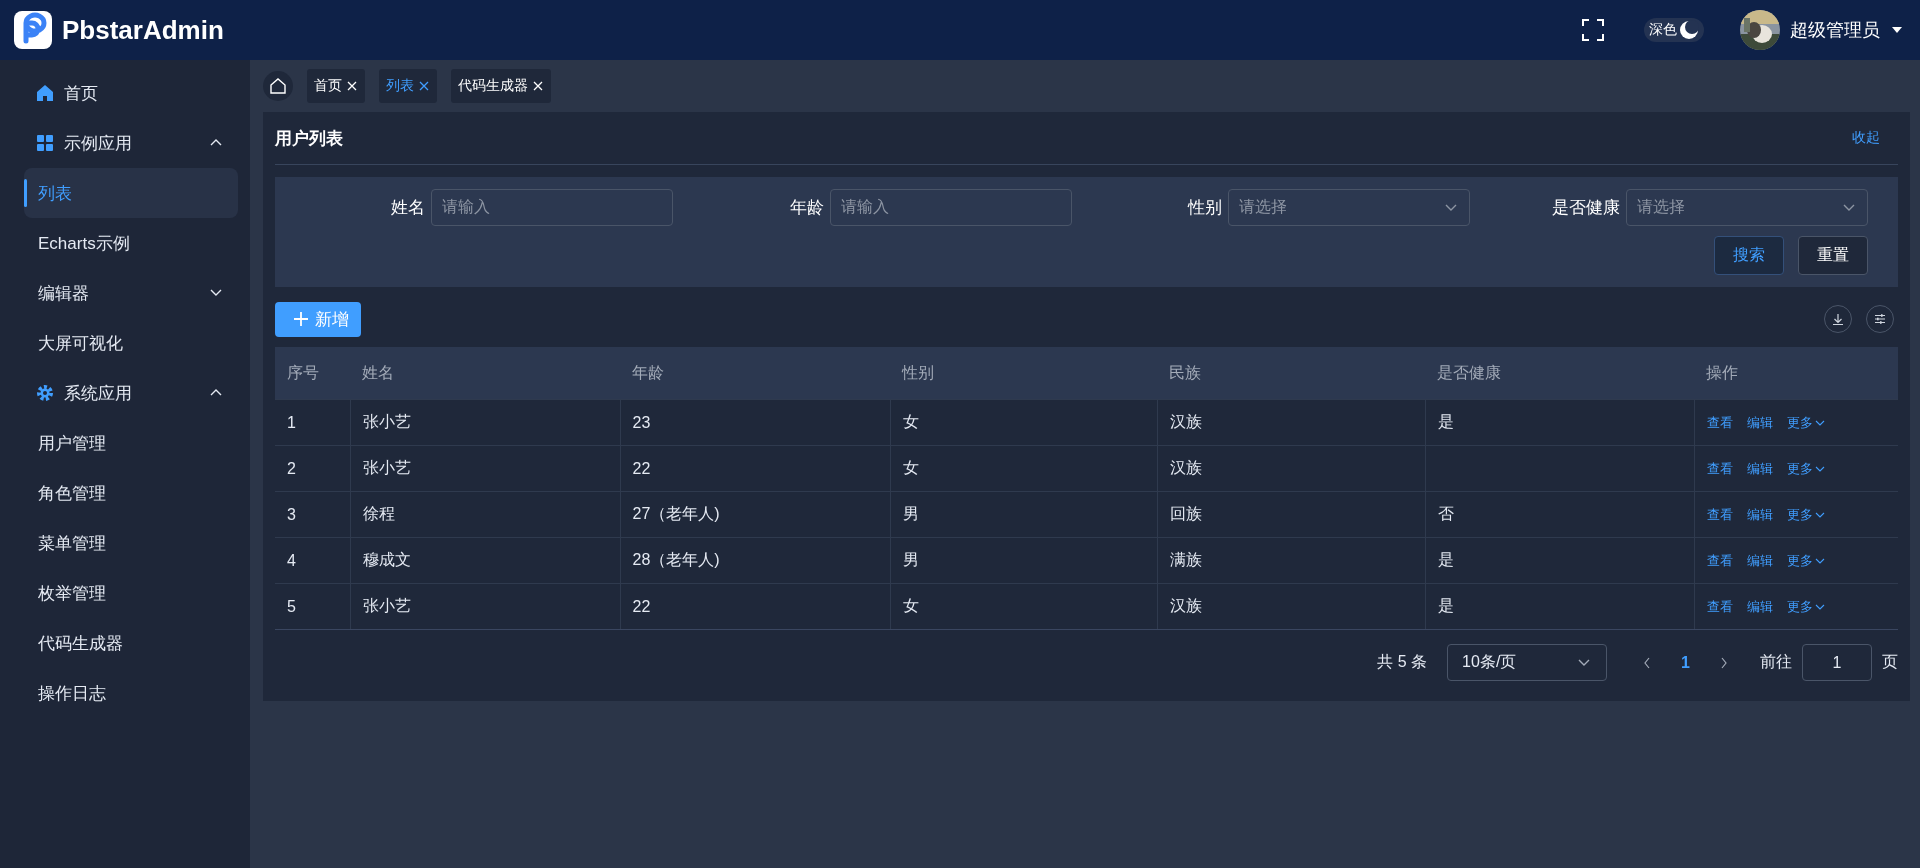  I want to click on menu-item: Echarts示例, so click(131, 243).